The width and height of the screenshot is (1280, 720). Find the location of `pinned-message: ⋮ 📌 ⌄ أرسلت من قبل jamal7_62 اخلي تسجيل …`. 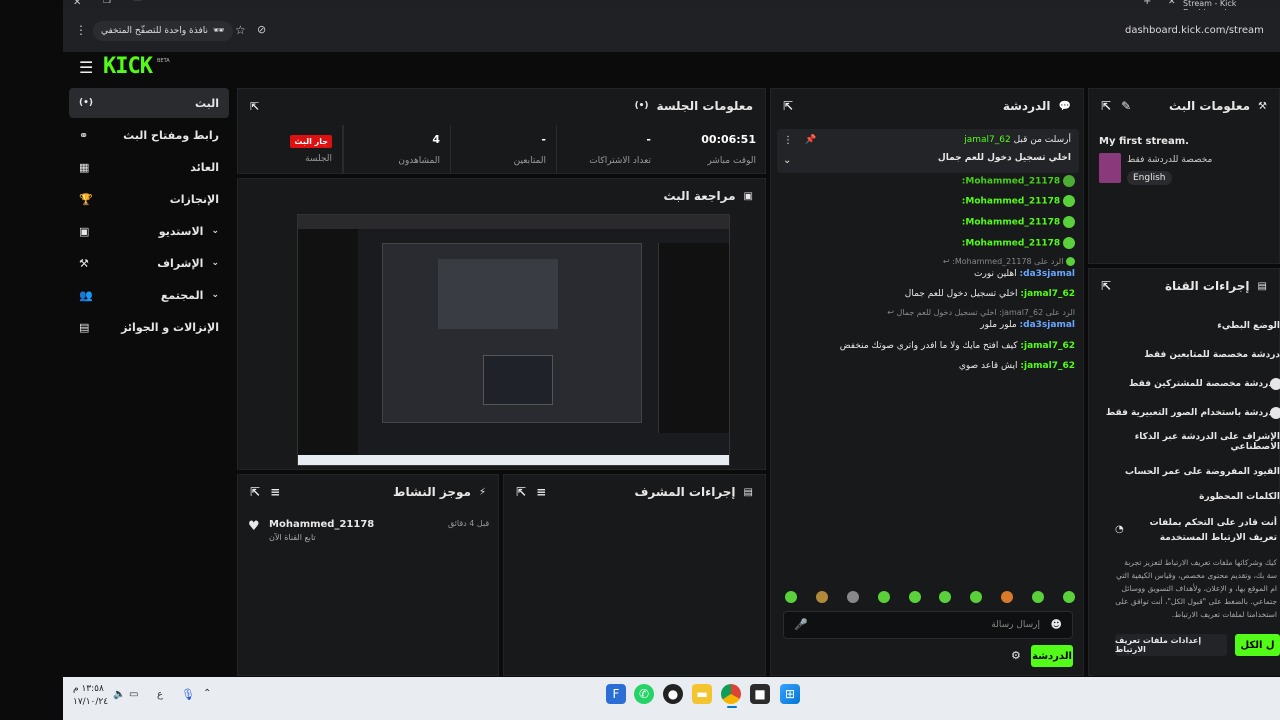

pinned-message: ⋮ 📌 ⌄ أرسلت من قبل jamal7_62 اخلي تسجيل … is located at coordinates (928, 151).